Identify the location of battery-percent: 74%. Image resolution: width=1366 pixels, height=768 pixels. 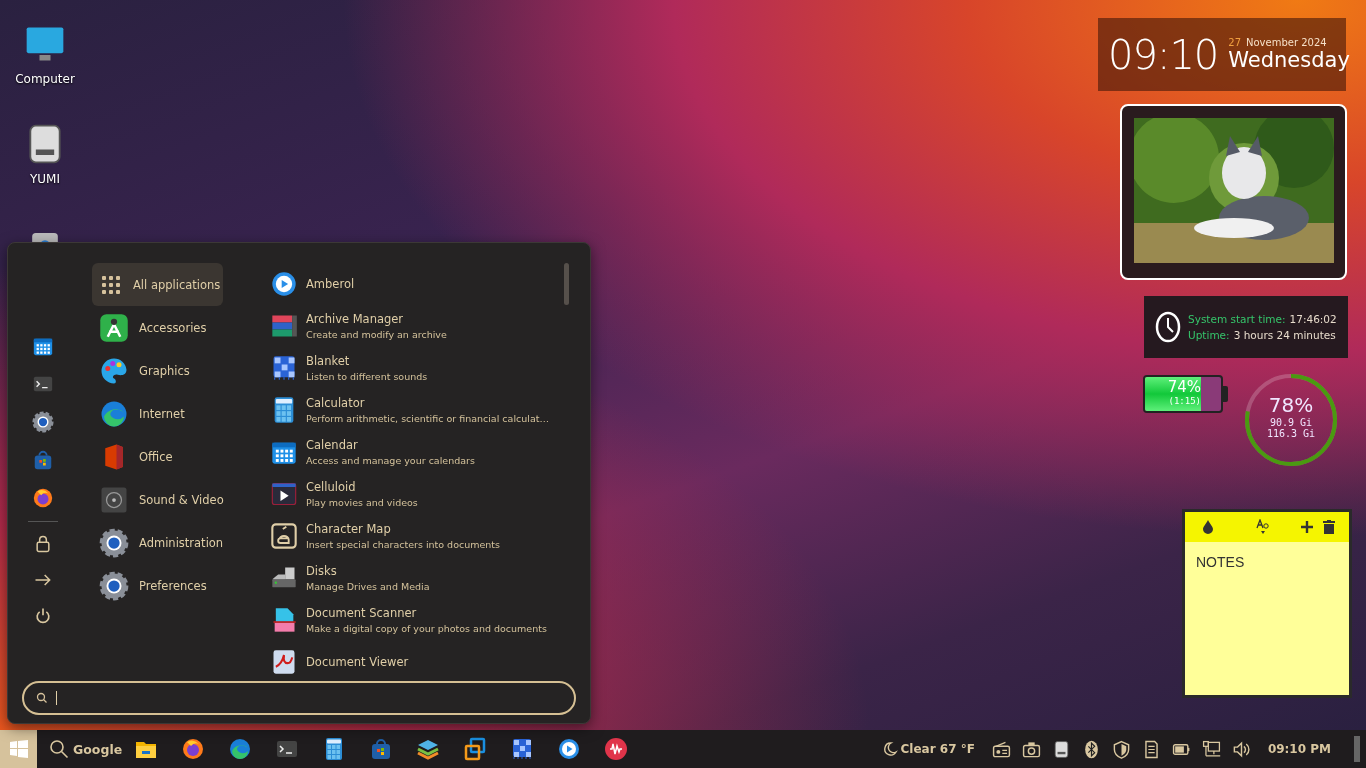
(1184, 387).